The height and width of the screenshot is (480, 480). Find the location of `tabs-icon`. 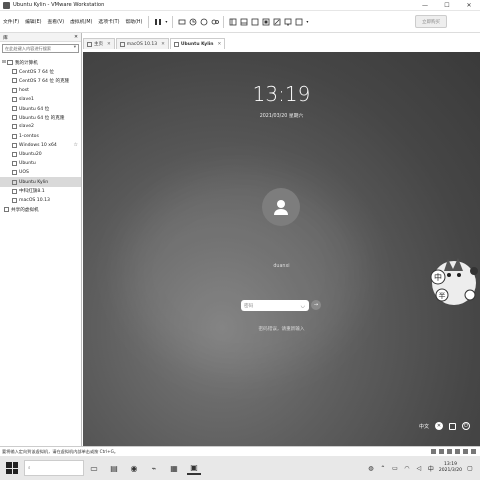

tabs-icon is located at coordinates (254, 21).